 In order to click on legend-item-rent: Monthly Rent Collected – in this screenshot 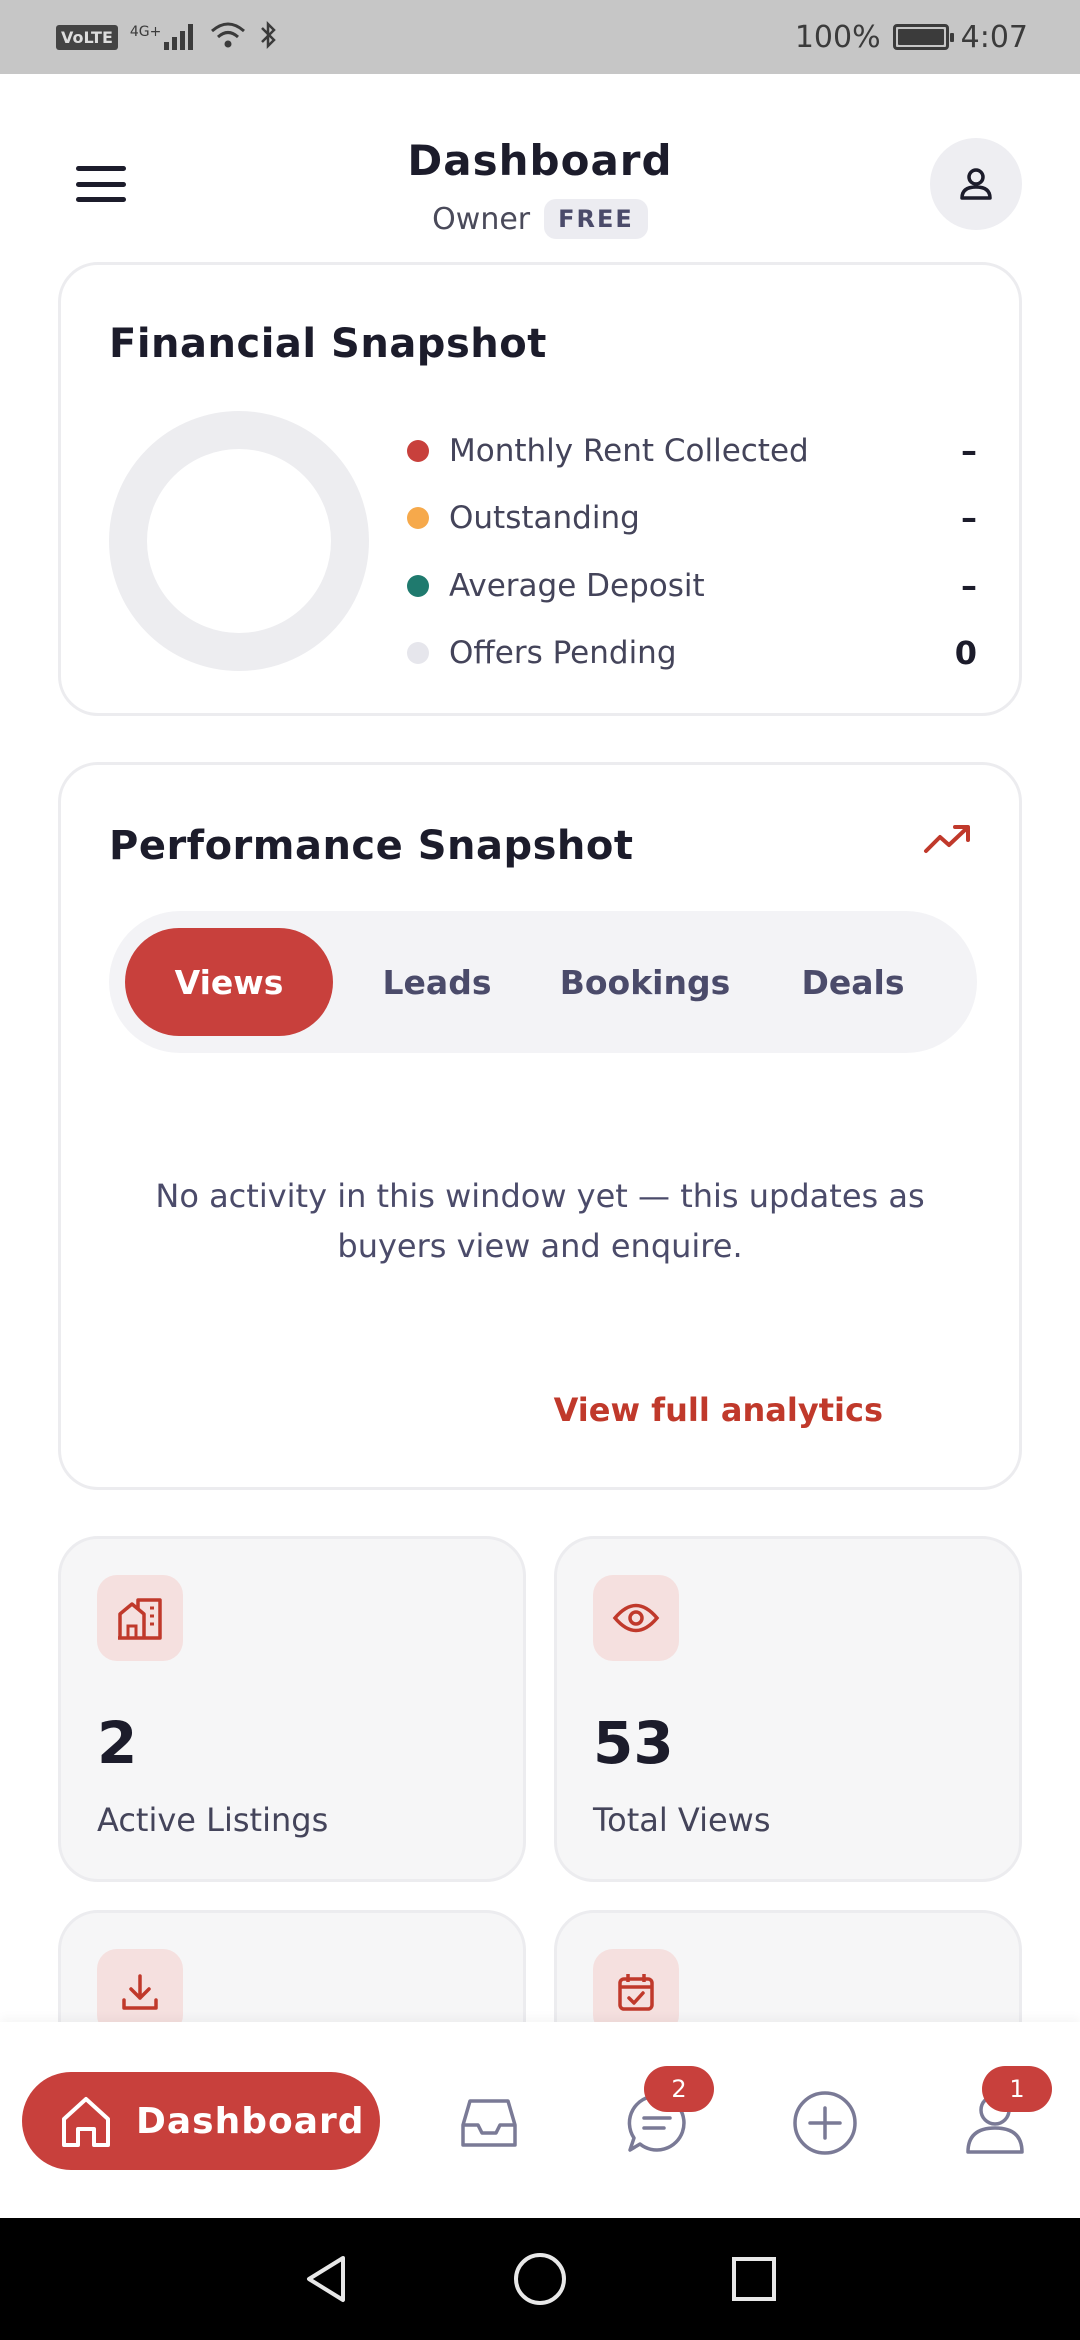, I will do `click(692, 451)`.